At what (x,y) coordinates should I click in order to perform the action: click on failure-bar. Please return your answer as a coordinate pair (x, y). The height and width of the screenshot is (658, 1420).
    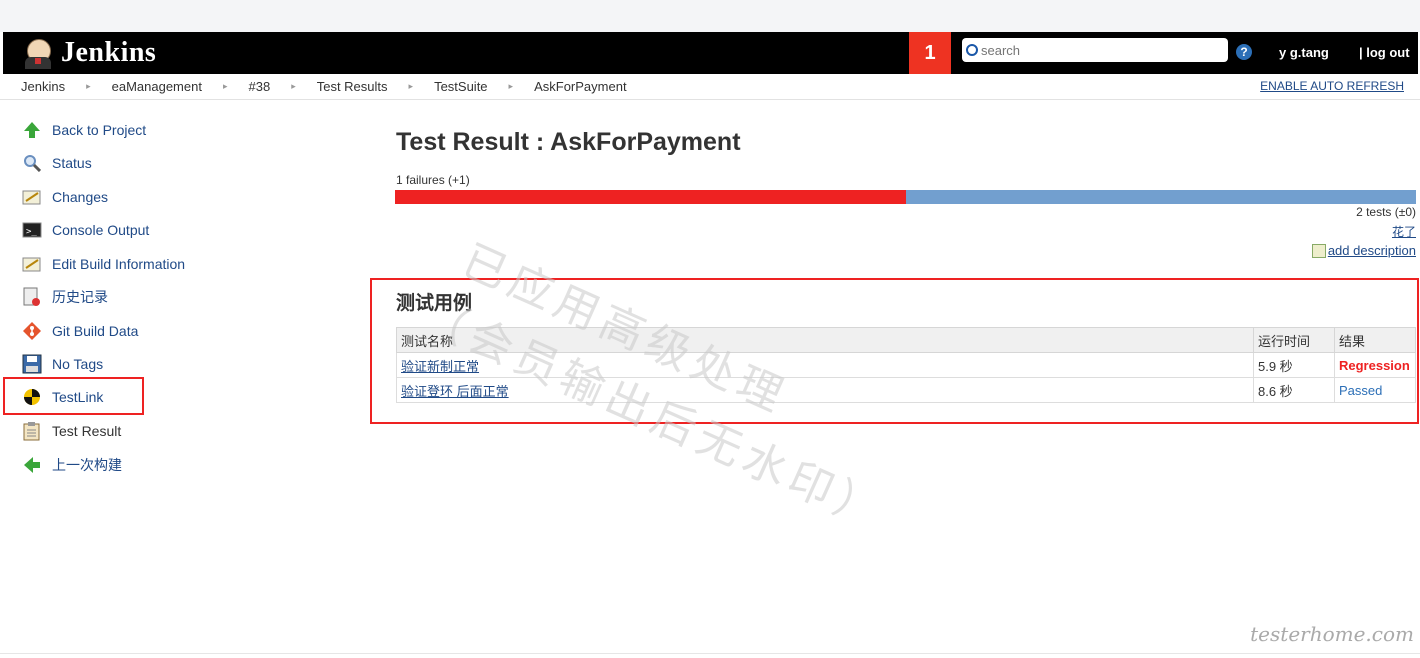
    Looking at the image, I should click on (650, 197).